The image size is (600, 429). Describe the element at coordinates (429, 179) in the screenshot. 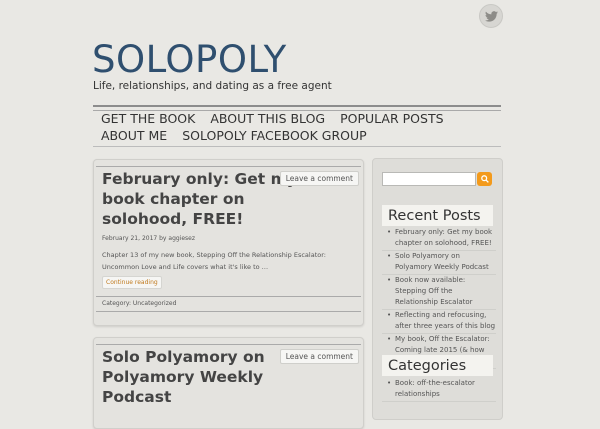

I see `search-input` at that location.